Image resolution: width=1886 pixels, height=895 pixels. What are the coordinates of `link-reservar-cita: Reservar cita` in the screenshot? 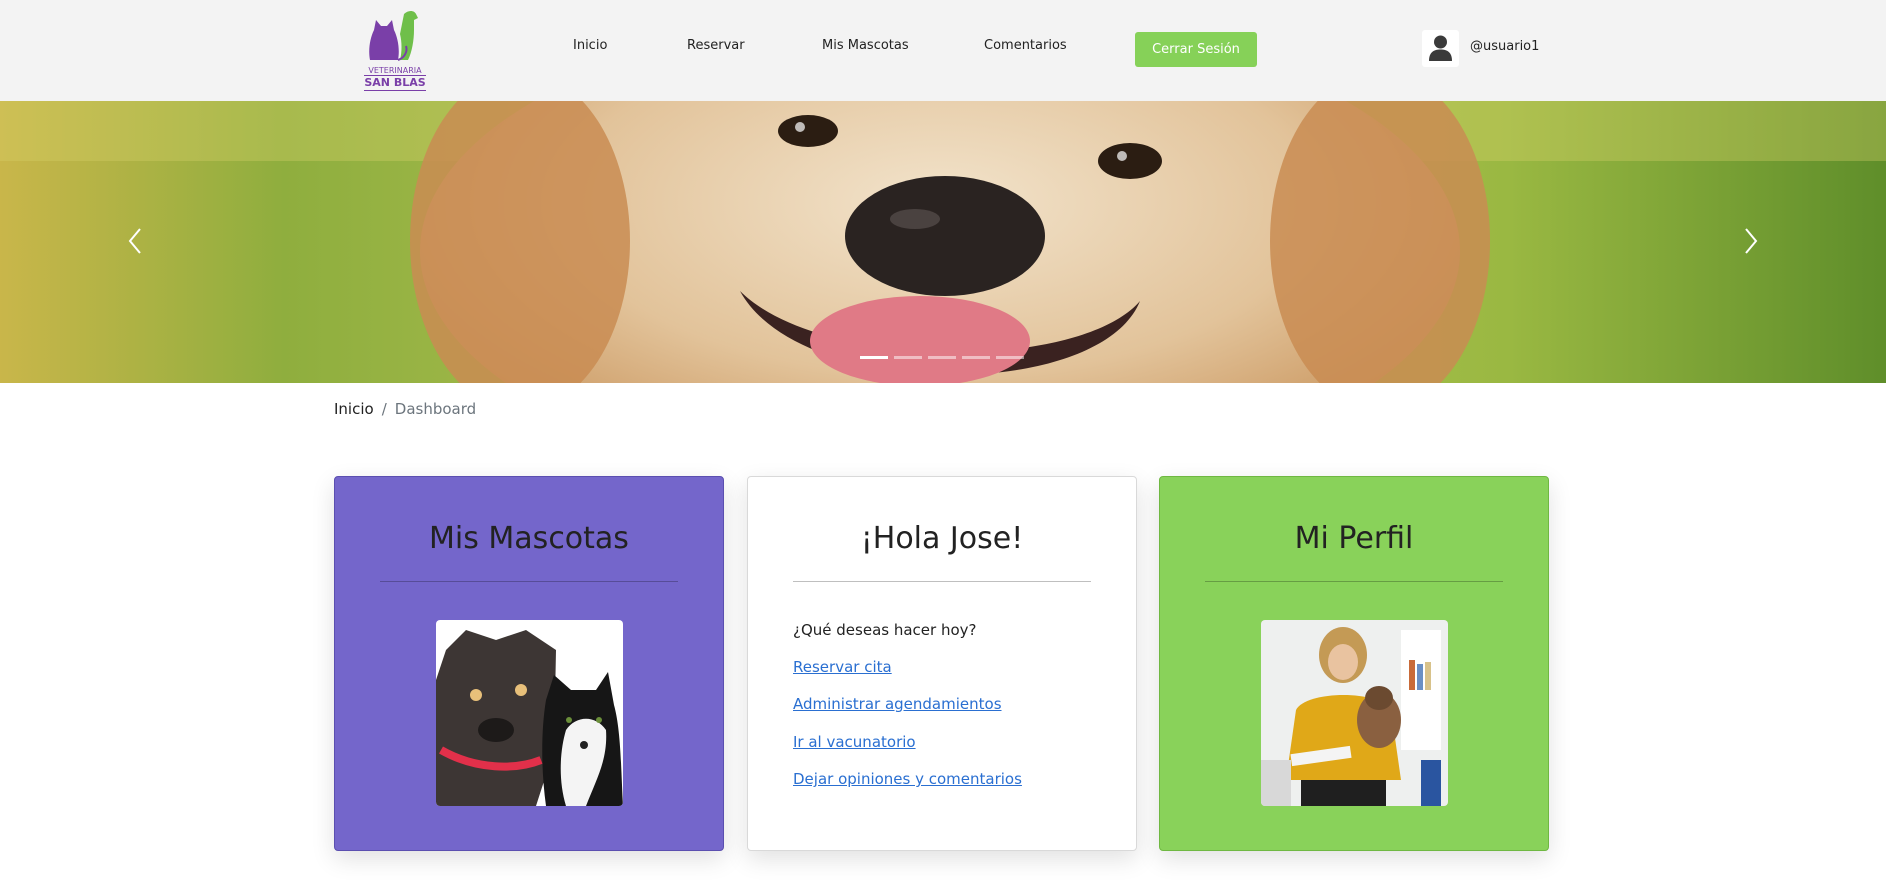 It's located at (842, 667).